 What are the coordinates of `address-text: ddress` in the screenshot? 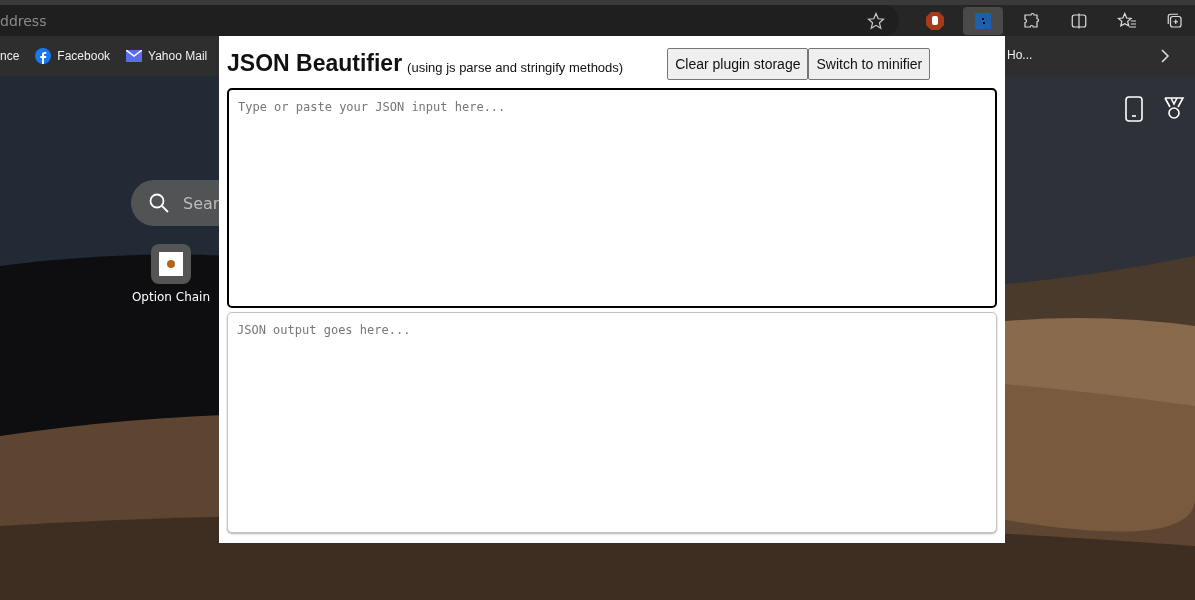 It's located at (23, 20).